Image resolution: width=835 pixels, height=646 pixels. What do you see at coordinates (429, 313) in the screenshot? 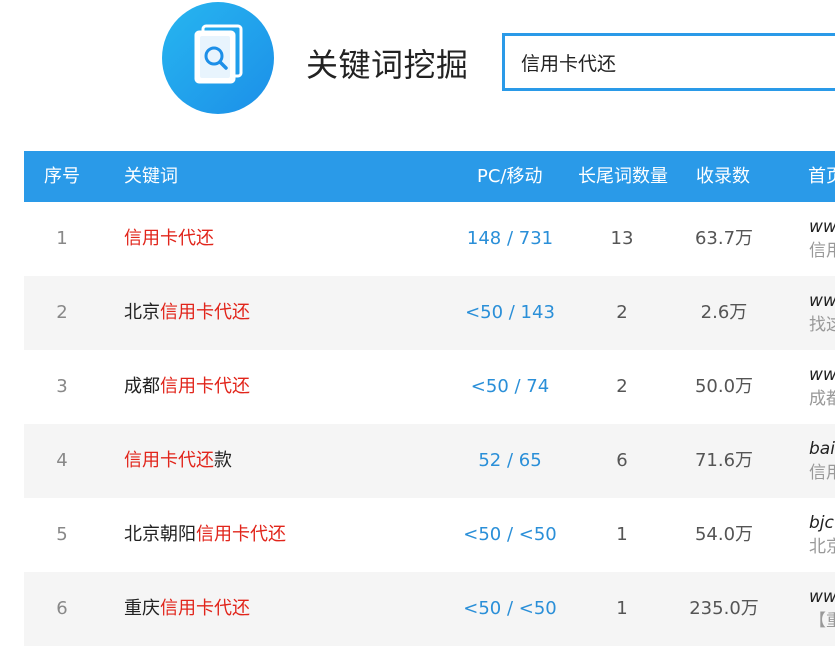
I see `table-row: 2 北京信用卡代还 <50 / 143 2 2.6万 ww 找这` at bounding box center [429, 313].